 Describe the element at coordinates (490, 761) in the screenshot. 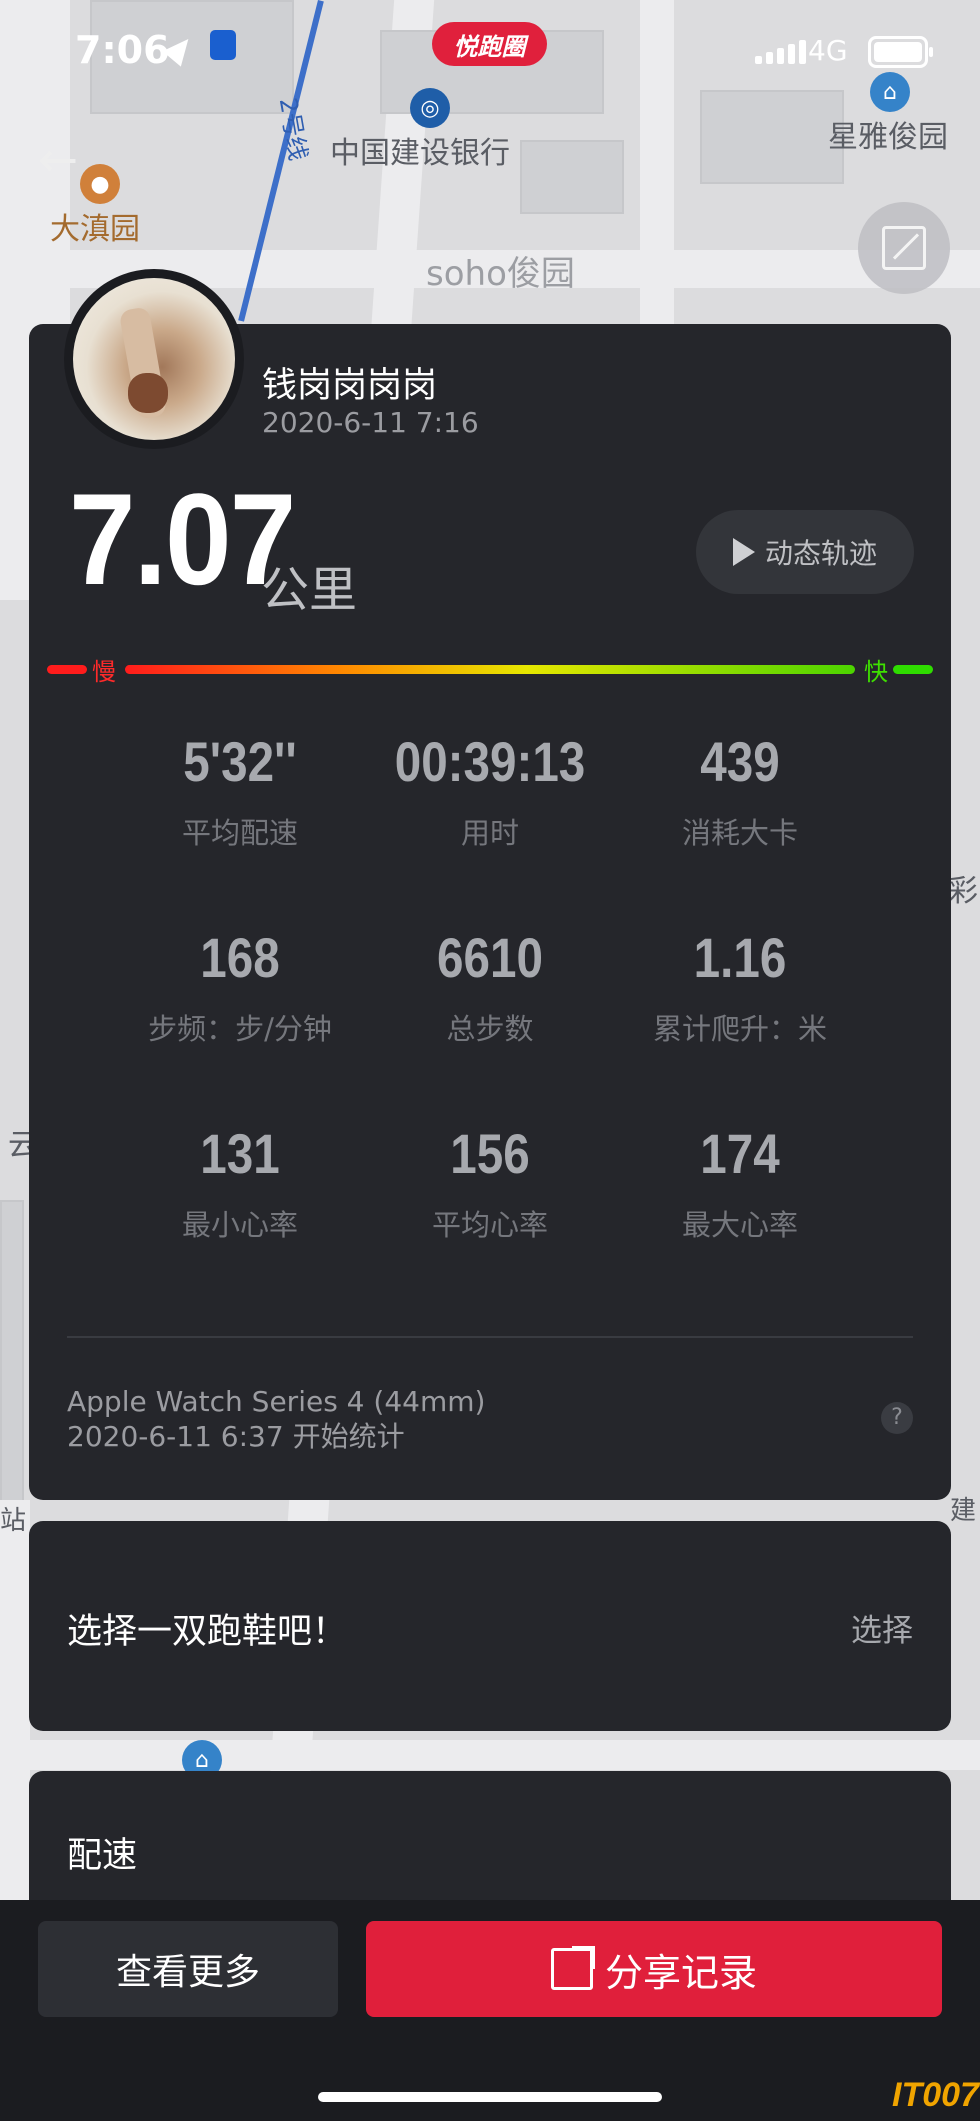

I see `stat-value: 00:39:13` at that location.